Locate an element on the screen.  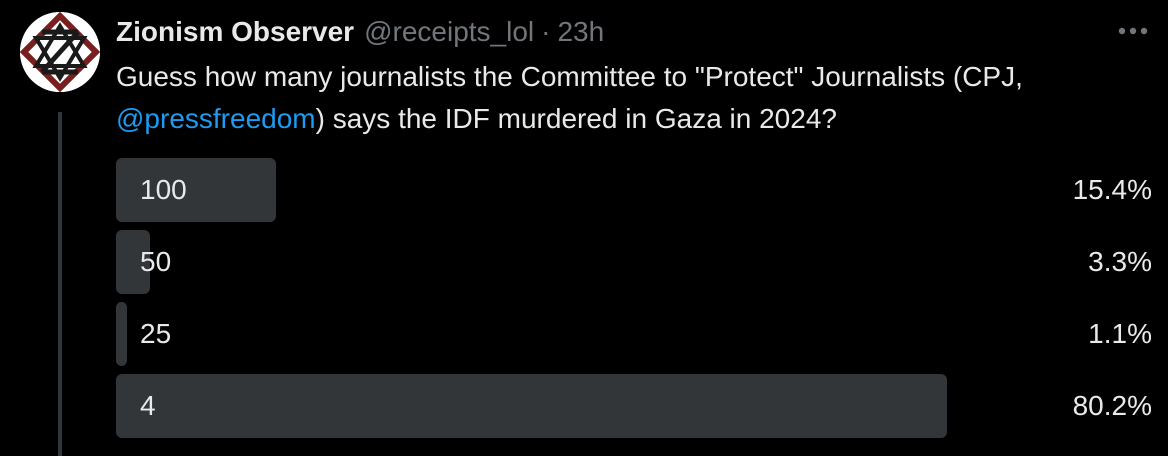
tweet-header: Zionism Observer @receipts_lol · 23h is located at coordinates (360, 32).